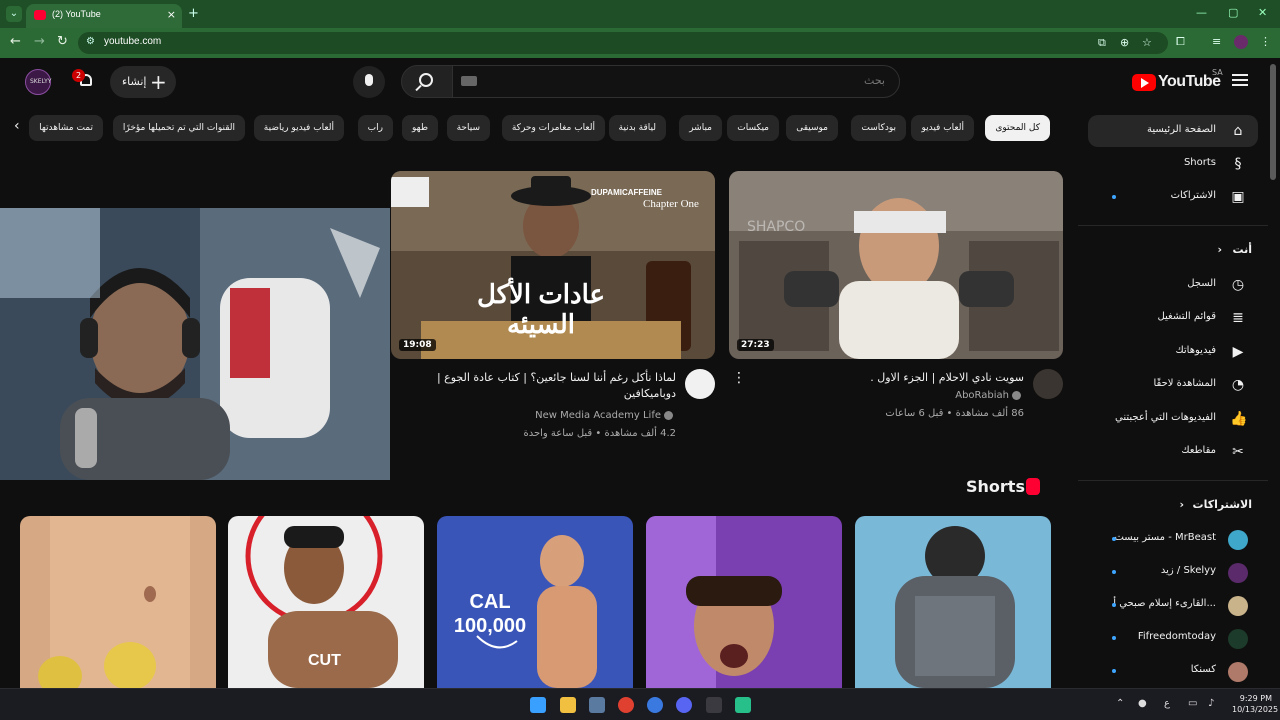  What do you see at coordinates (375, 128) in the screenshot?
I see `filter-chip: راب` at bounding box center [375, 128].